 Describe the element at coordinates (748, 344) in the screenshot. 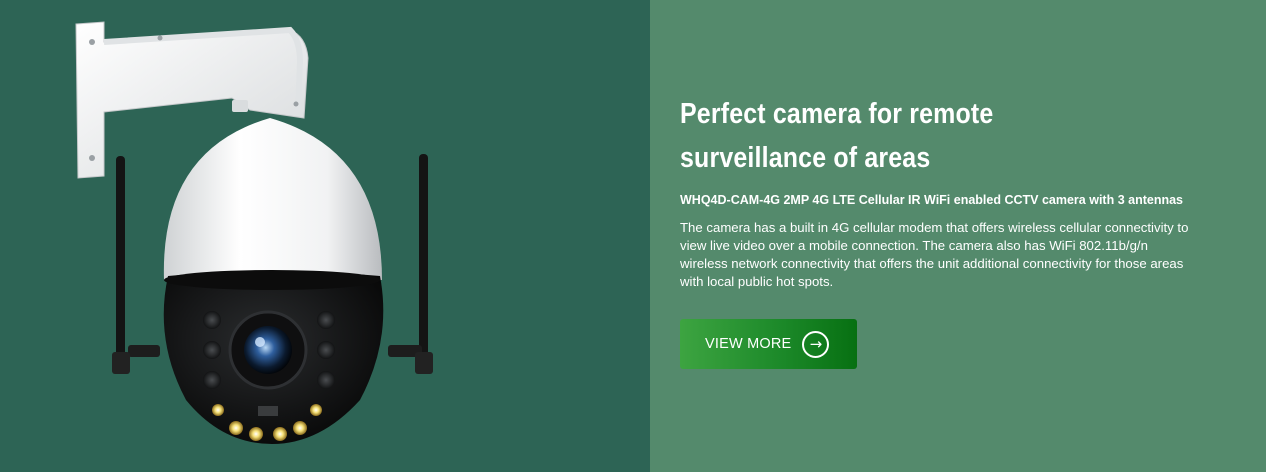

I see `view-more-label: VIEW MORE` at that location.